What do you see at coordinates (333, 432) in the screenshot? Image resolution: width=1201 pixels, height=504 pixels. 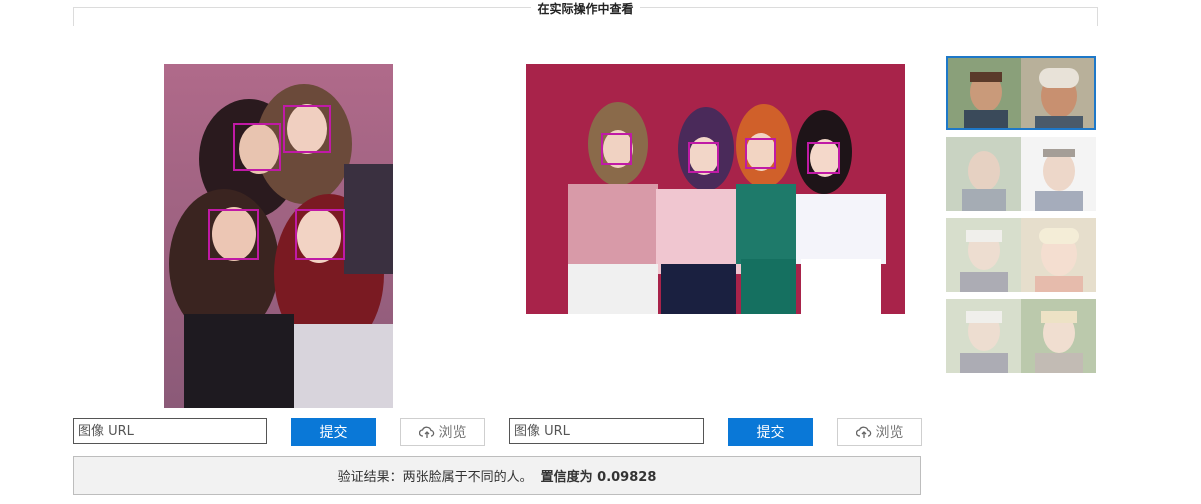 I see `left-submit-button: 提交` at bounding box center [333, 432].